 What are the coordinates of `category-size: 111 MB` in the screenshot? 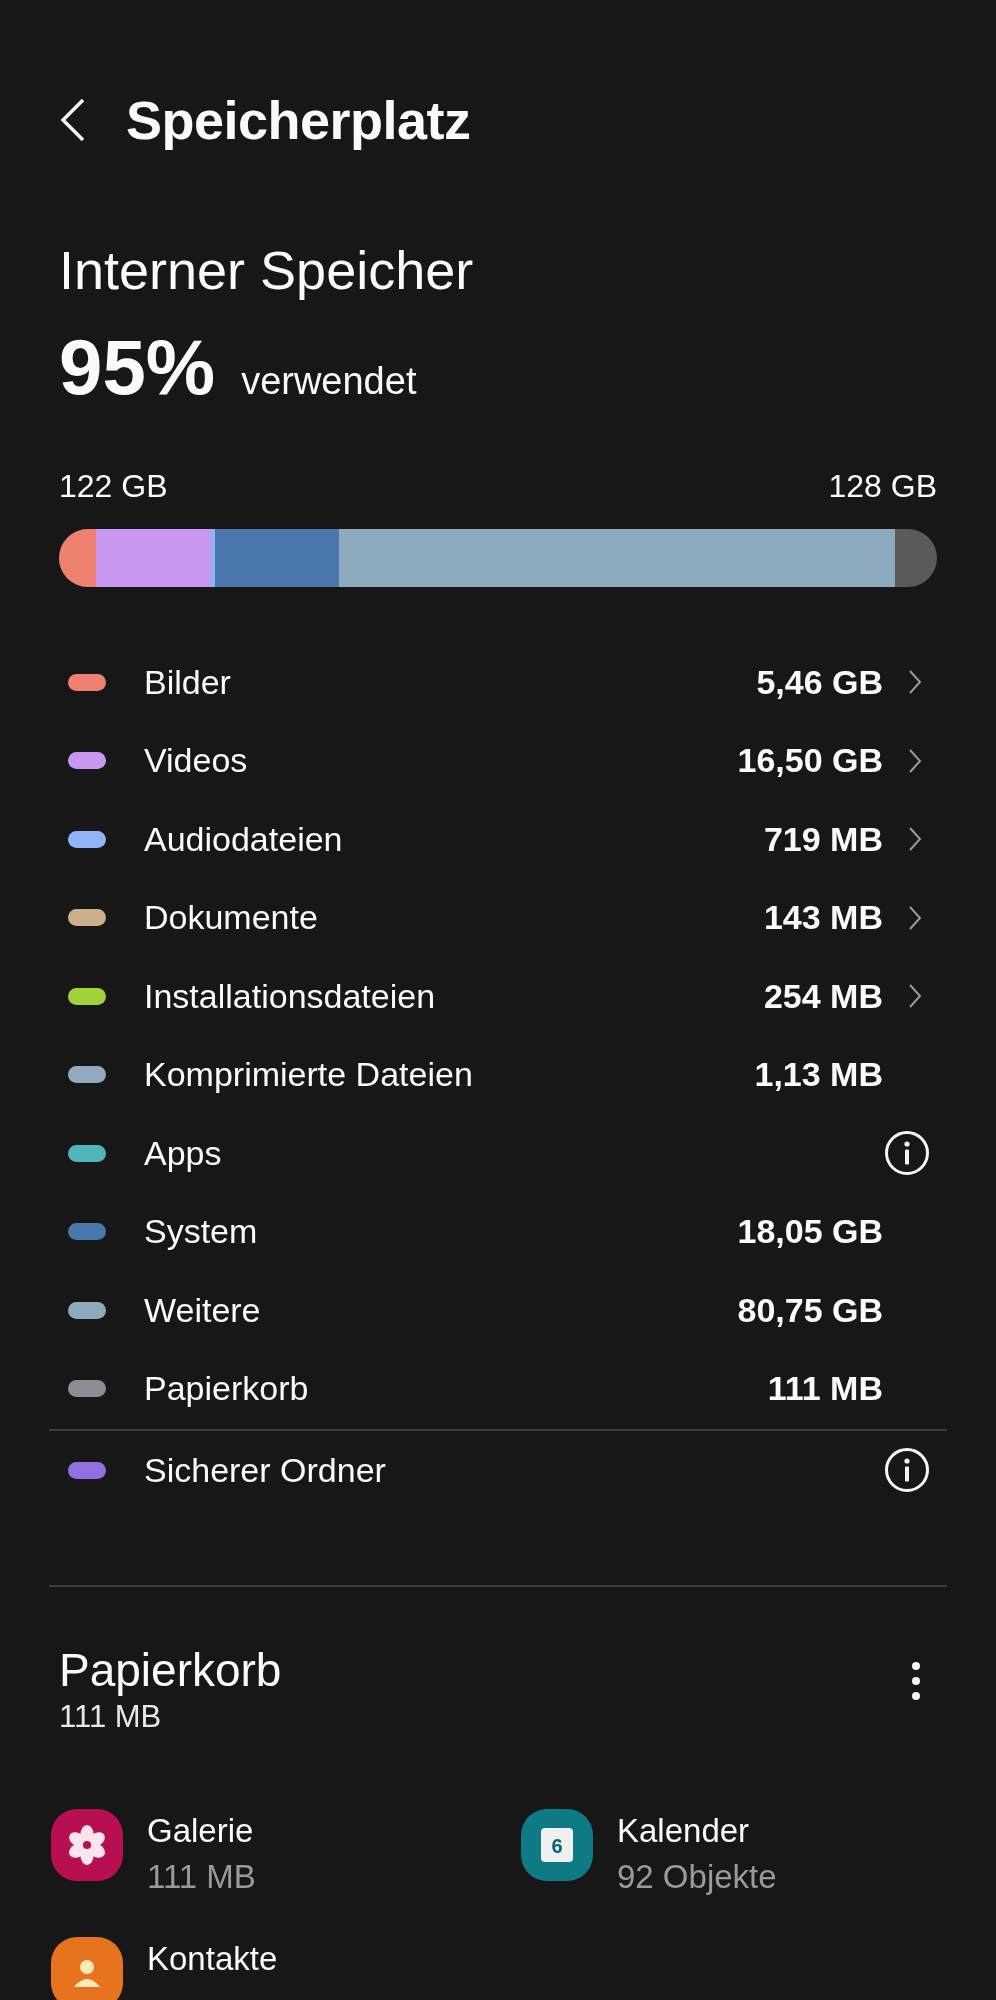 It's located at (825, 1389).